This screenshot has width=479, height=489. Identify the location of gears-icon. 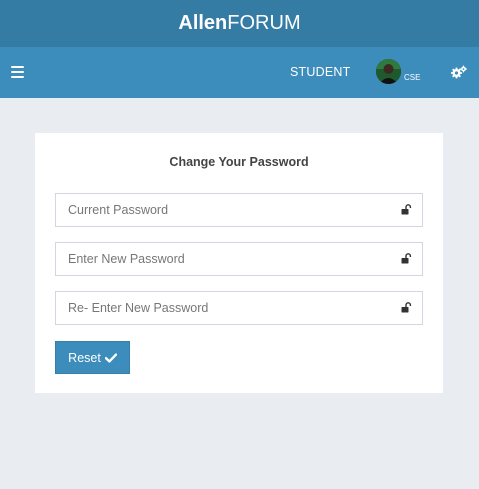
(459, 72).